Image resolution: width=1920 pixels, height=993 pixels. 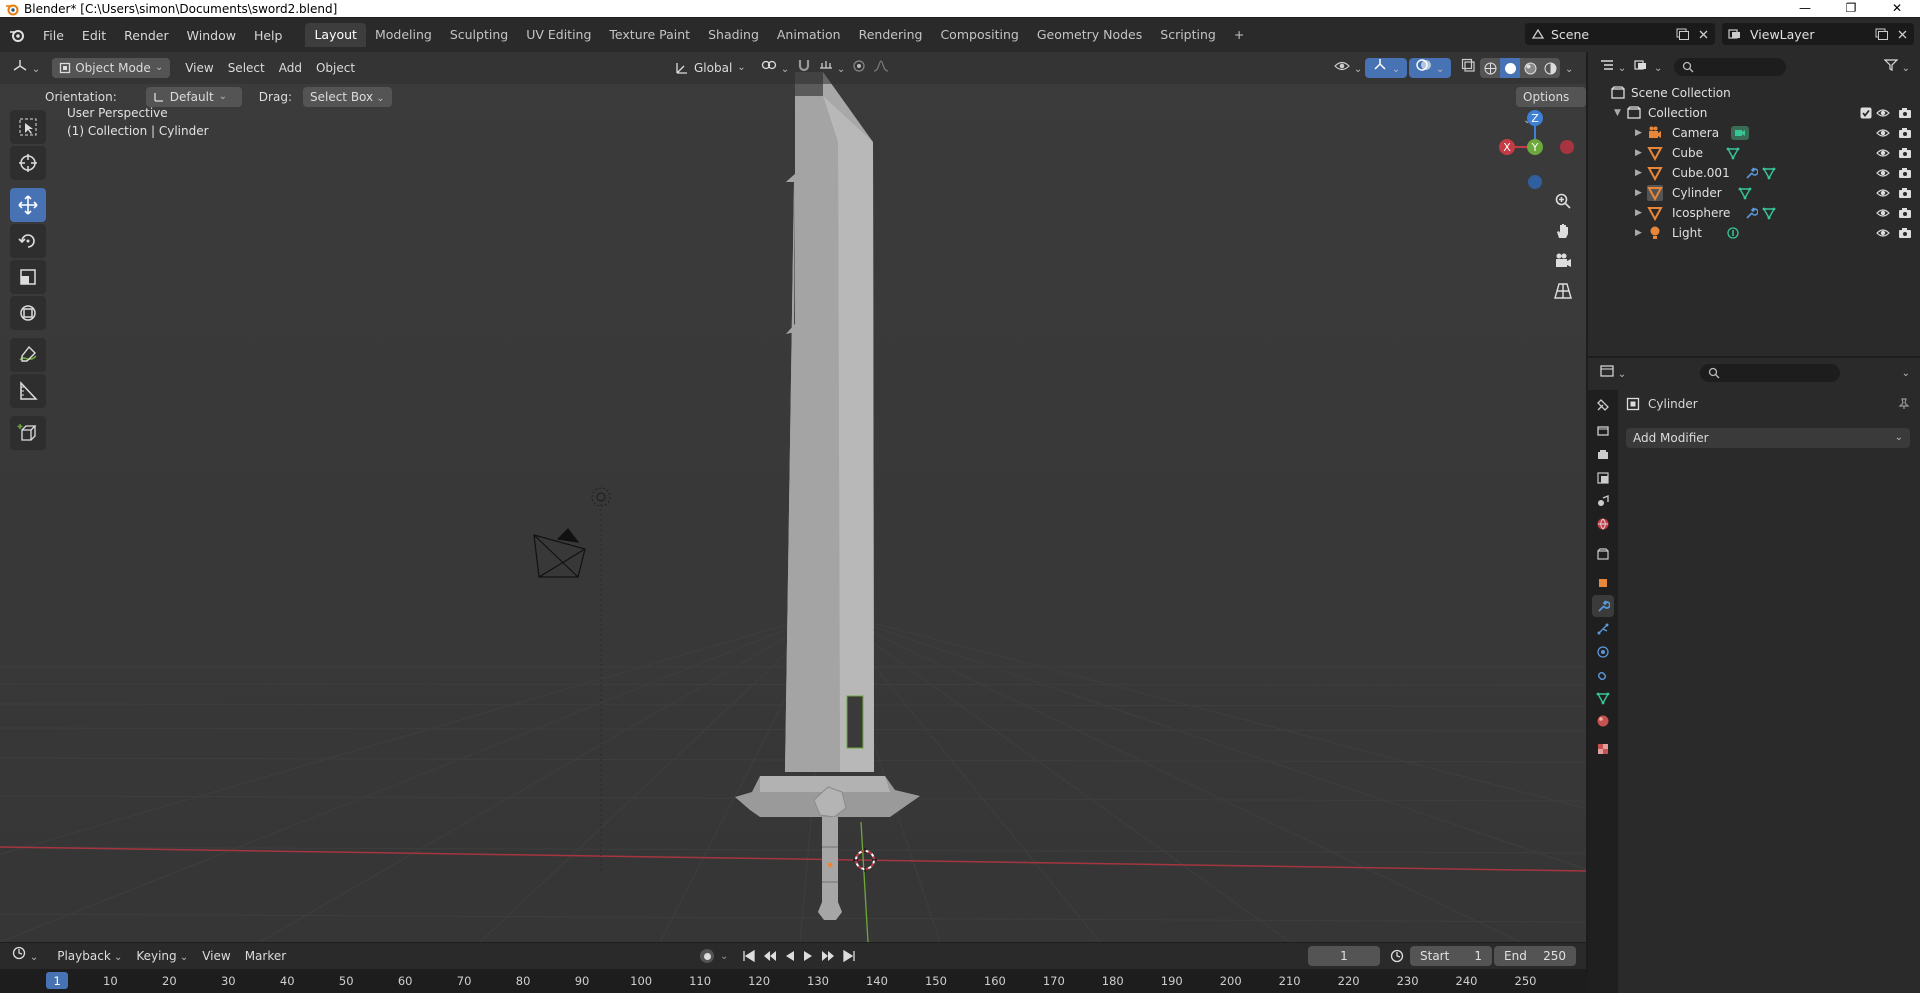 What do you see at coordinates (1603, 431) in the screenshot?
I see `tab-render` at bounding box center [1603, 431].